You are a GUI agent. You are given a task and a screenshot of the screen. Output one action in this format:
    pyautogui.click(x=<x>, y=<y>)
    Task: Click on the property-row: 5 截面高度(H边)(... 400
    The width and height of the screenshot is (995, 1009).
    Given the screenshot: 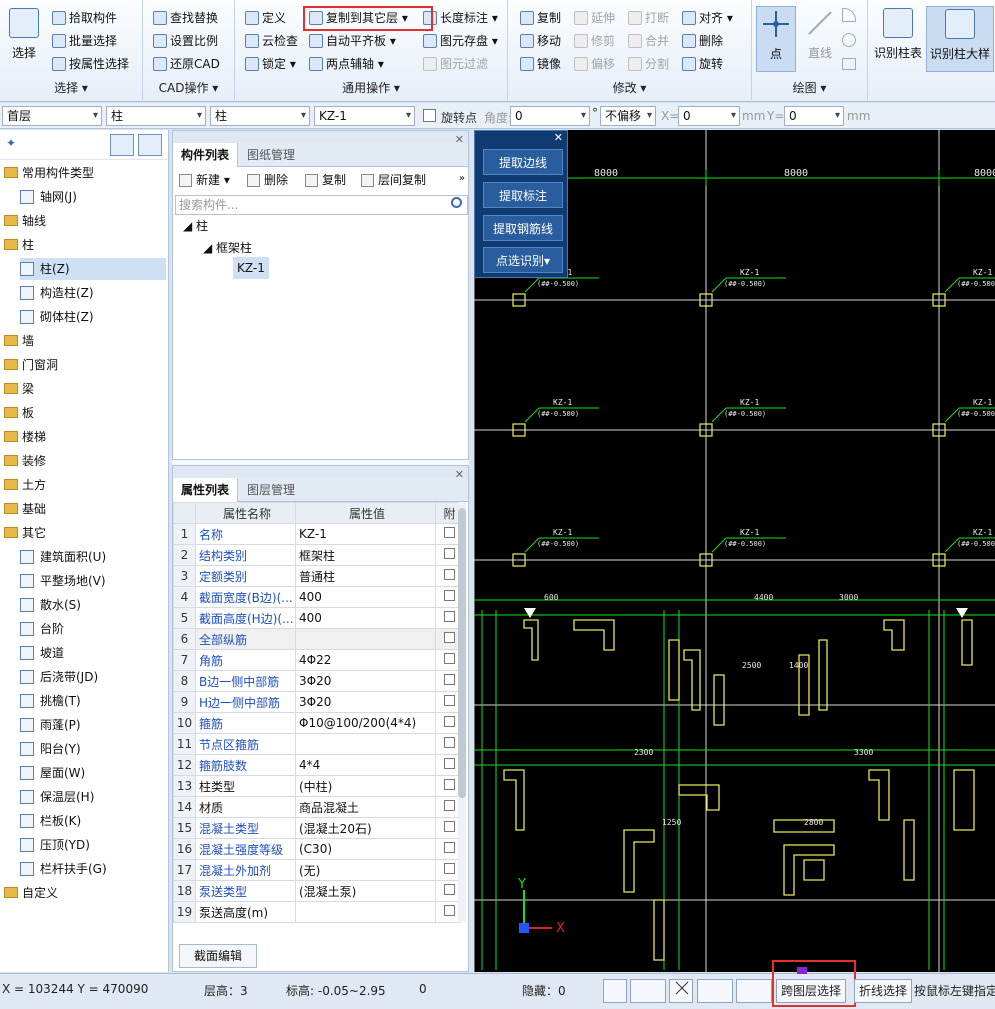 What is the action you would take?
    pyautogui.click(x=317, y=618)
    